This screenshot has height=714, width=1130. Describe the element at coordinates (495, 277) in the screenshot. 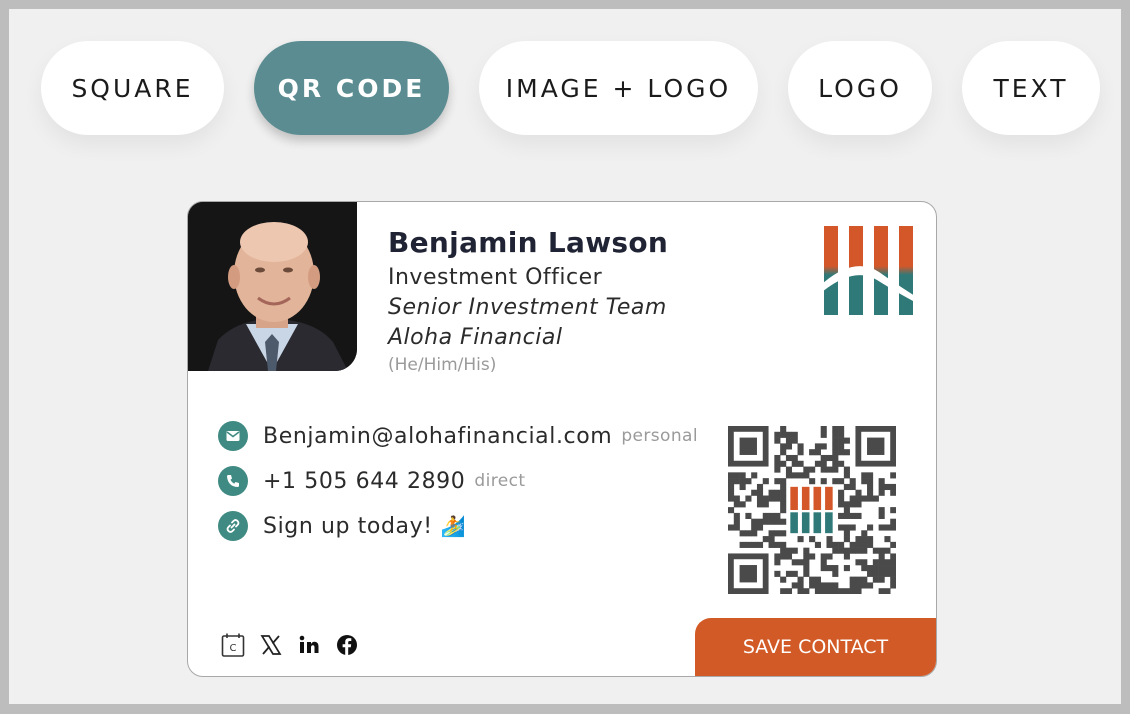

I see `job-title: Investment Officer` at that location.